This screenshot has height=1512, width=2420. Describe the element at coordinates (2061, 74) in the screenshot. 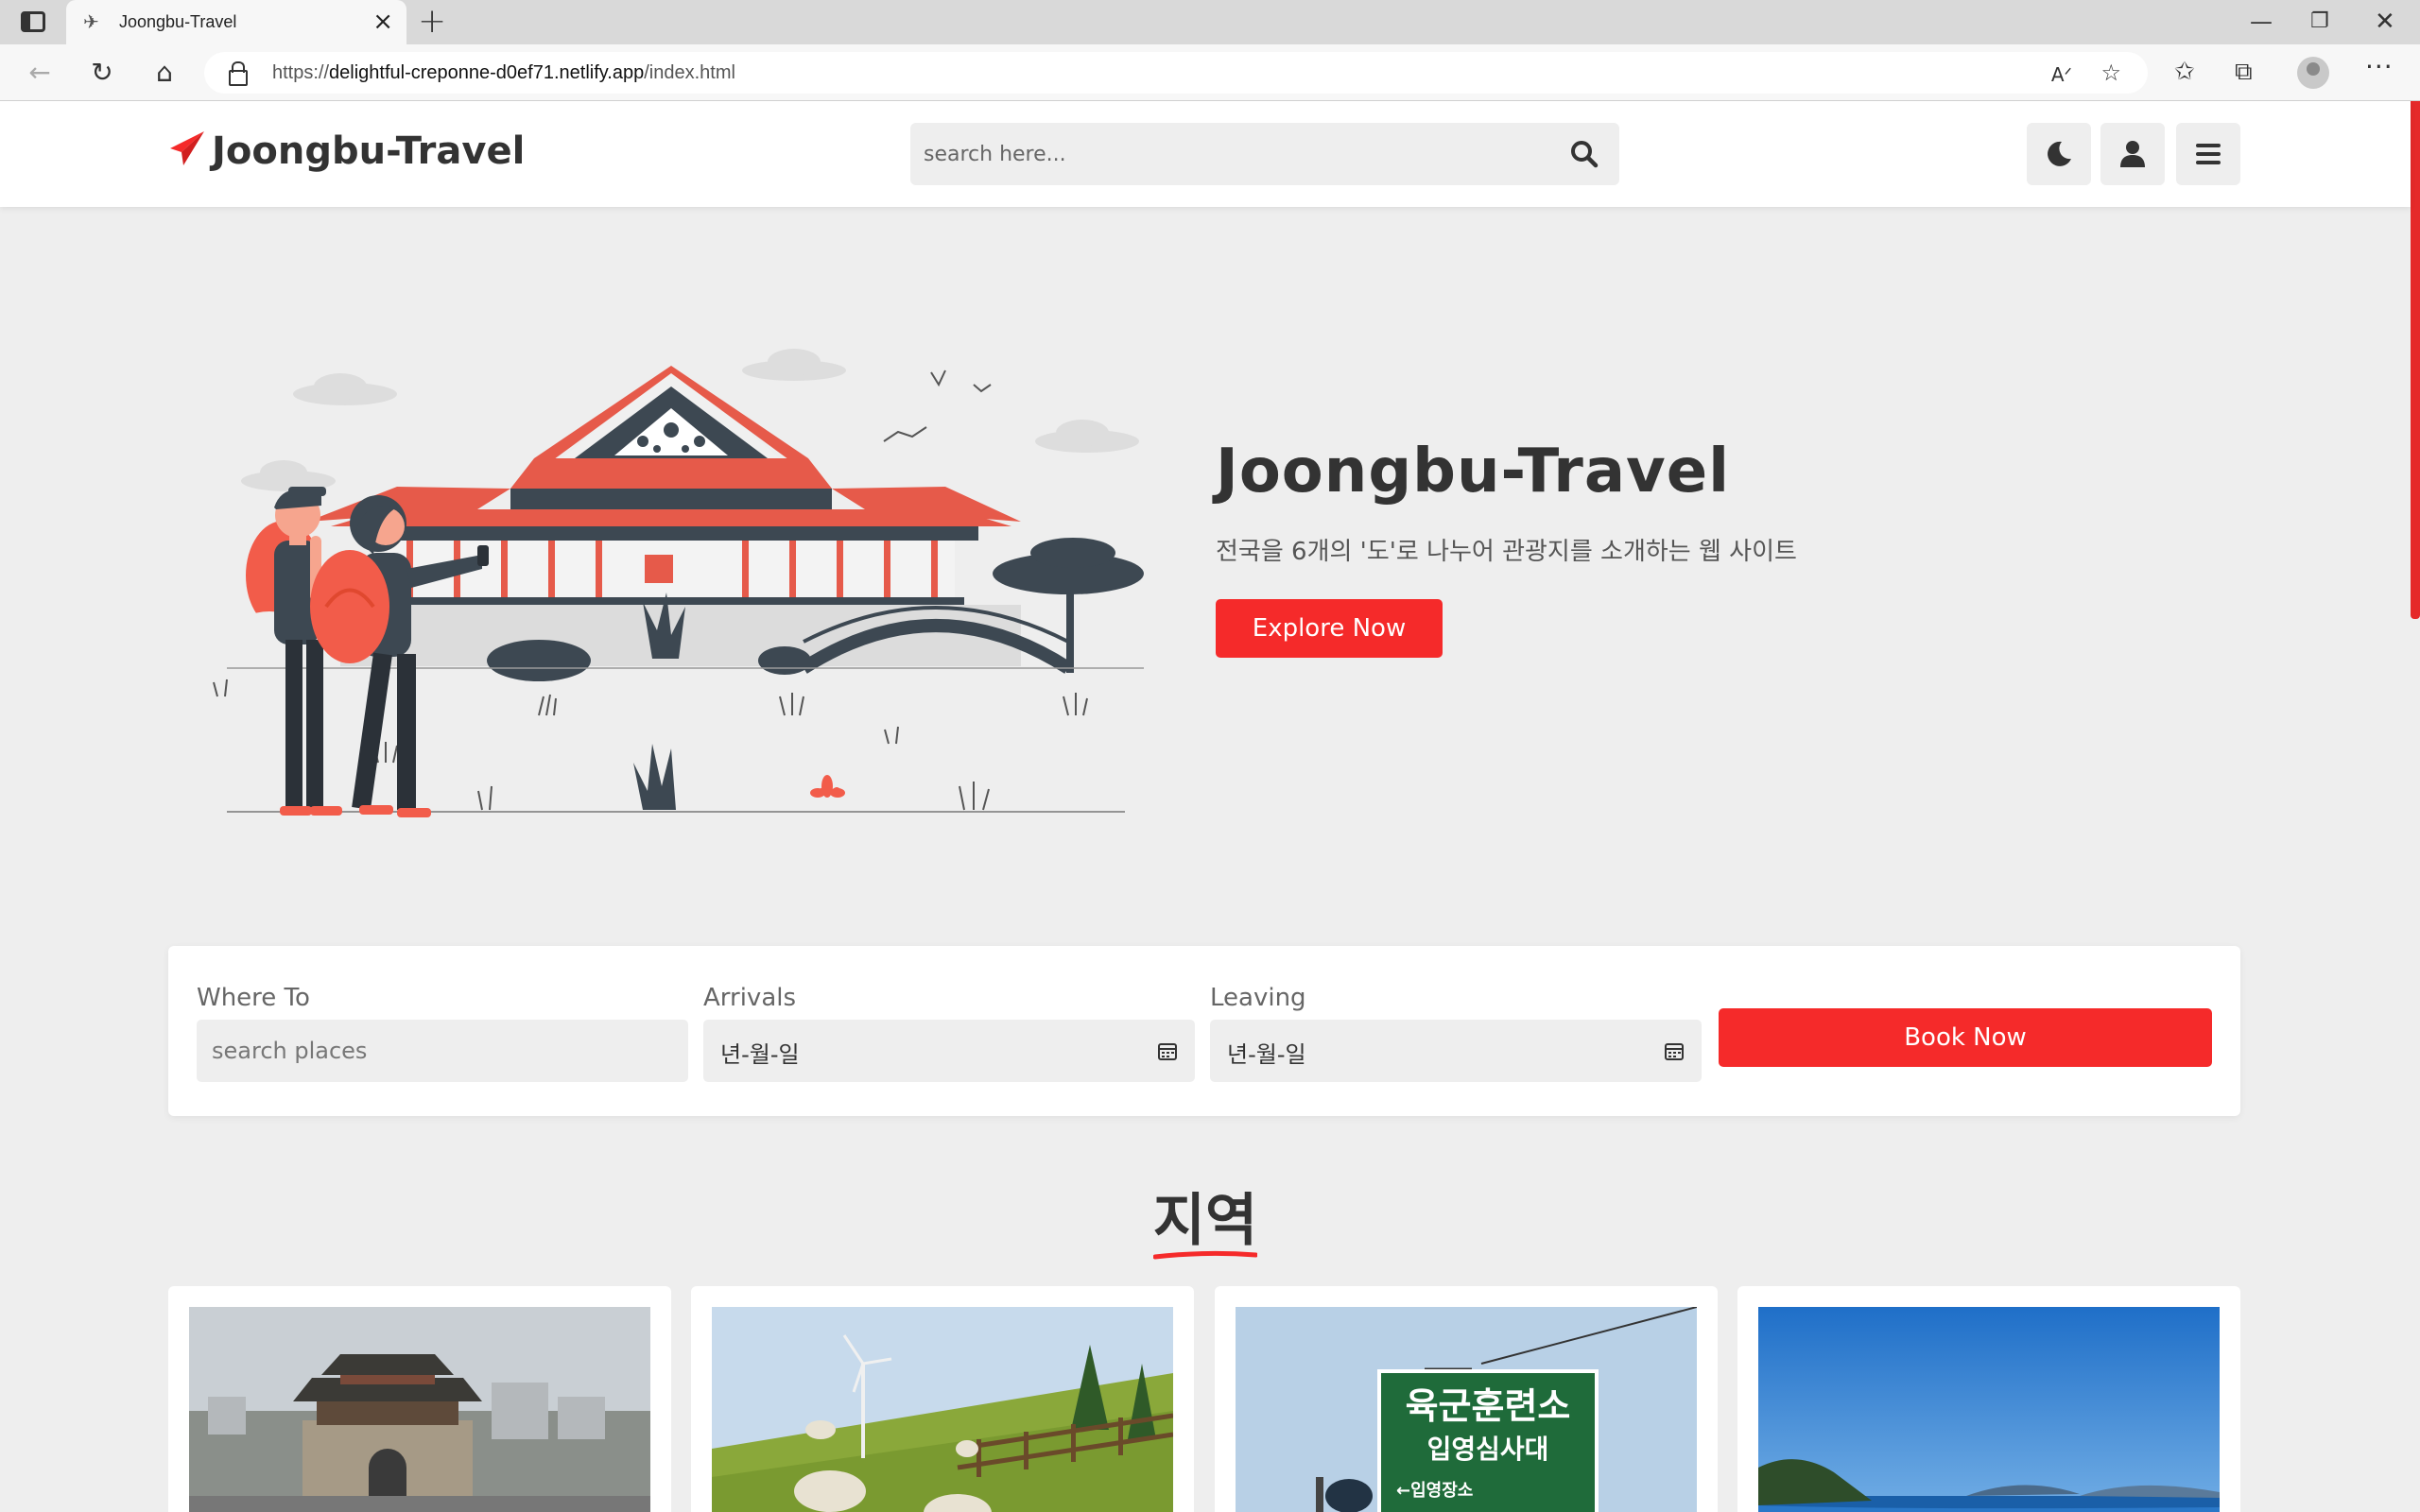

I see `read-aloud-icon: Aᐟ` at that location.